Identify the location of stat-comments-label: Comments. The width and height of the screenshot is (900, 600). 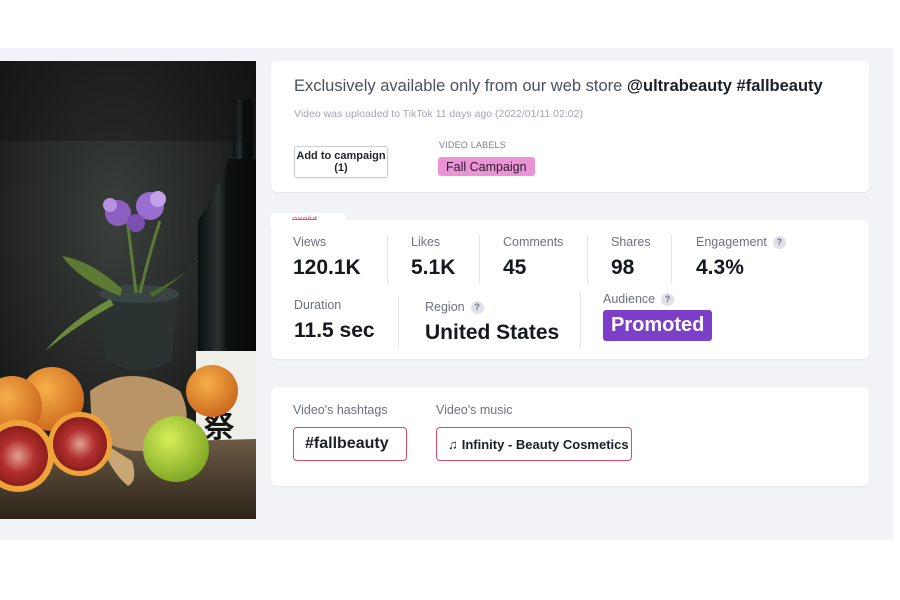
(533, 242).